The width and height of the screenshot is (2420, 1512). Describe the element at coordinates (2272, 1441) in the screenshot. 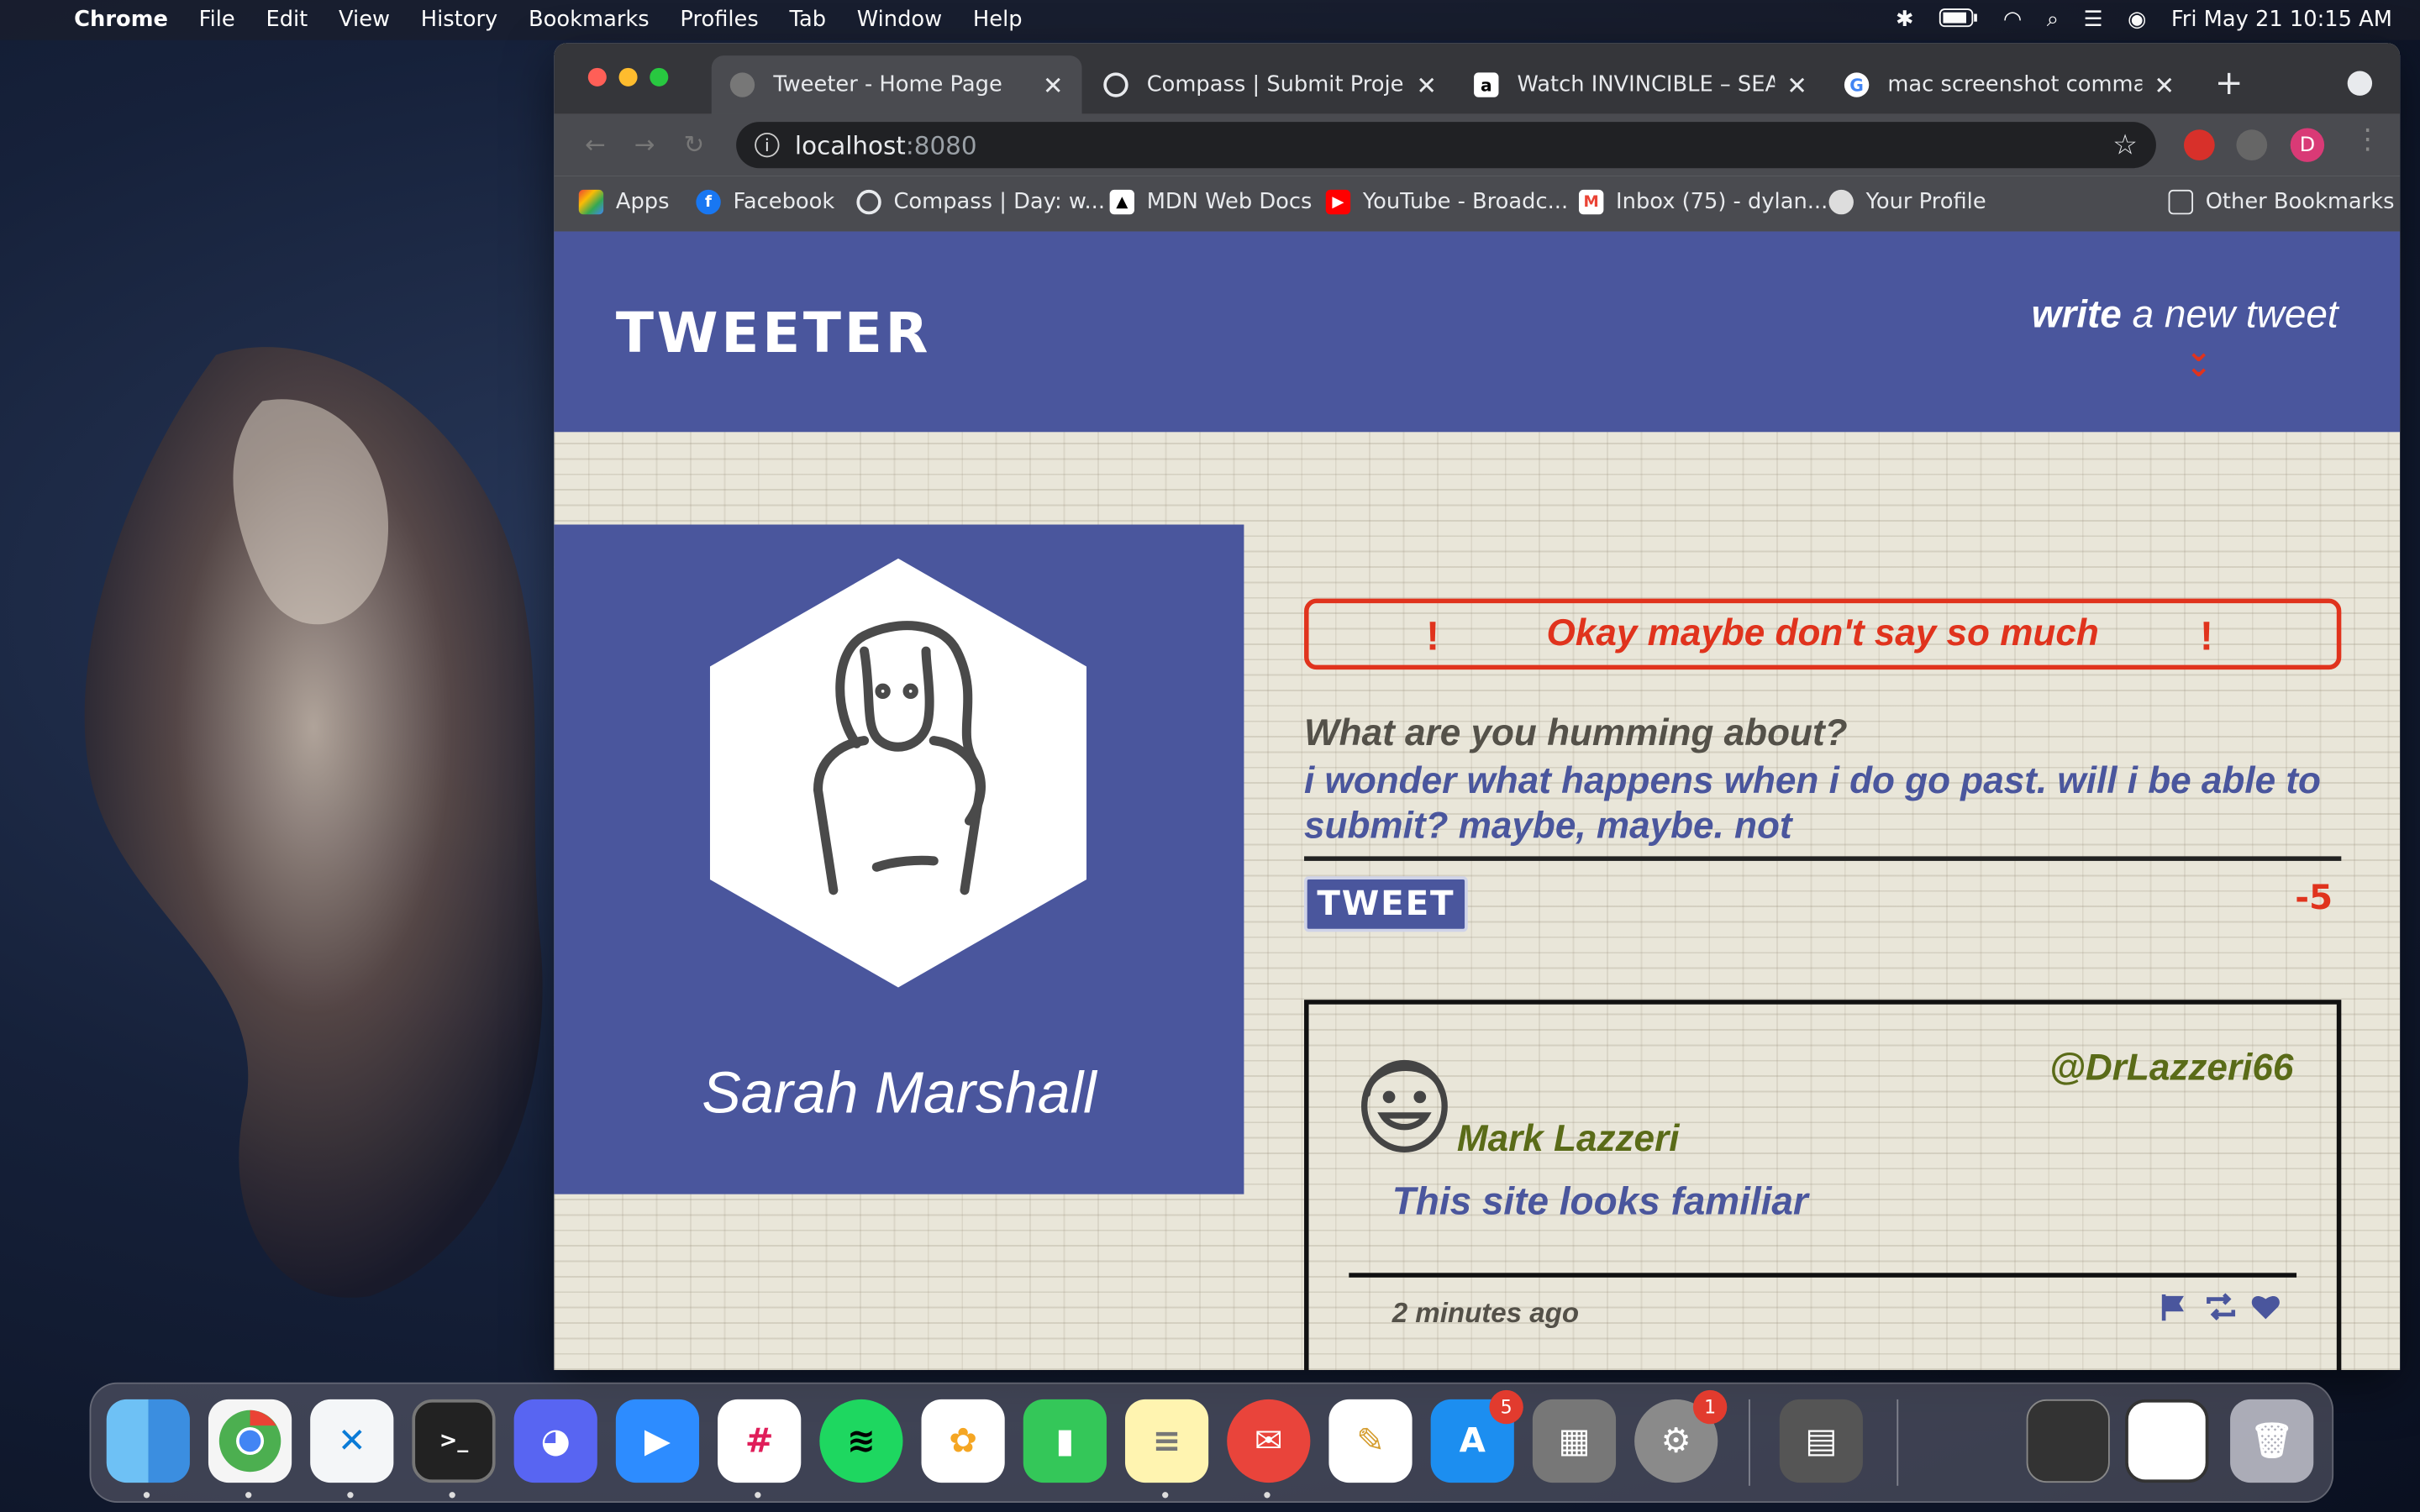

I see `trash-icon: 🗑` at that location.